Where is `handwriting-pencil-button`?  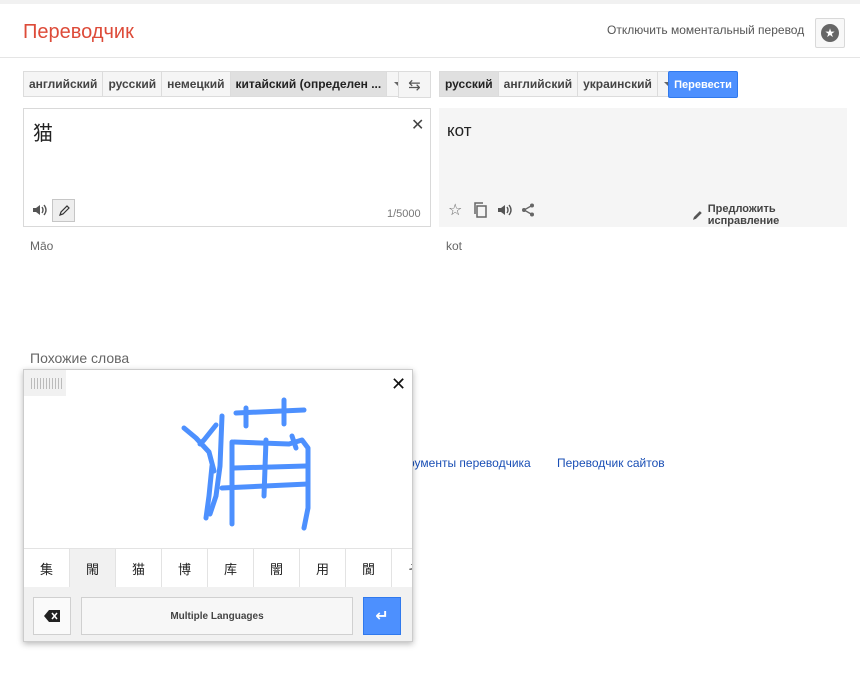 handwriting-pencil-button is located at coordinates (63, 210).